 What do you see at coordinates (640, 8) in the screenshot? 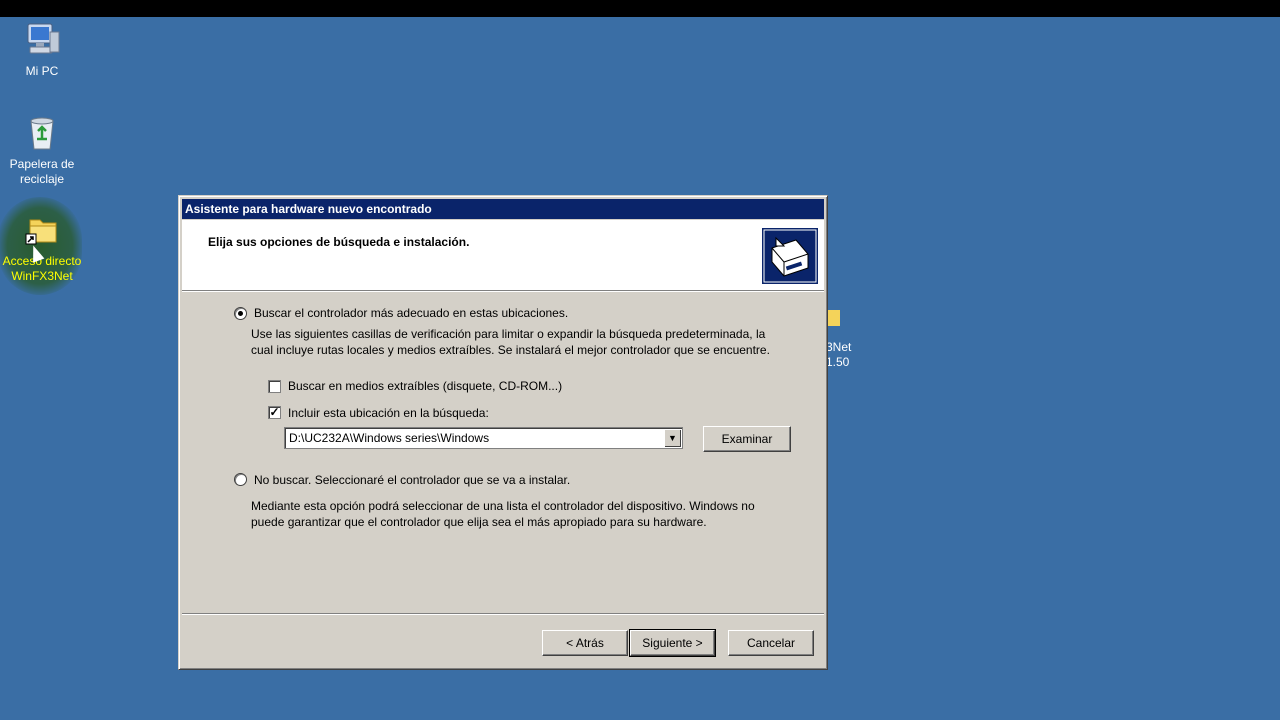
I see `top-black-bar` at bounding box center [640, 8].